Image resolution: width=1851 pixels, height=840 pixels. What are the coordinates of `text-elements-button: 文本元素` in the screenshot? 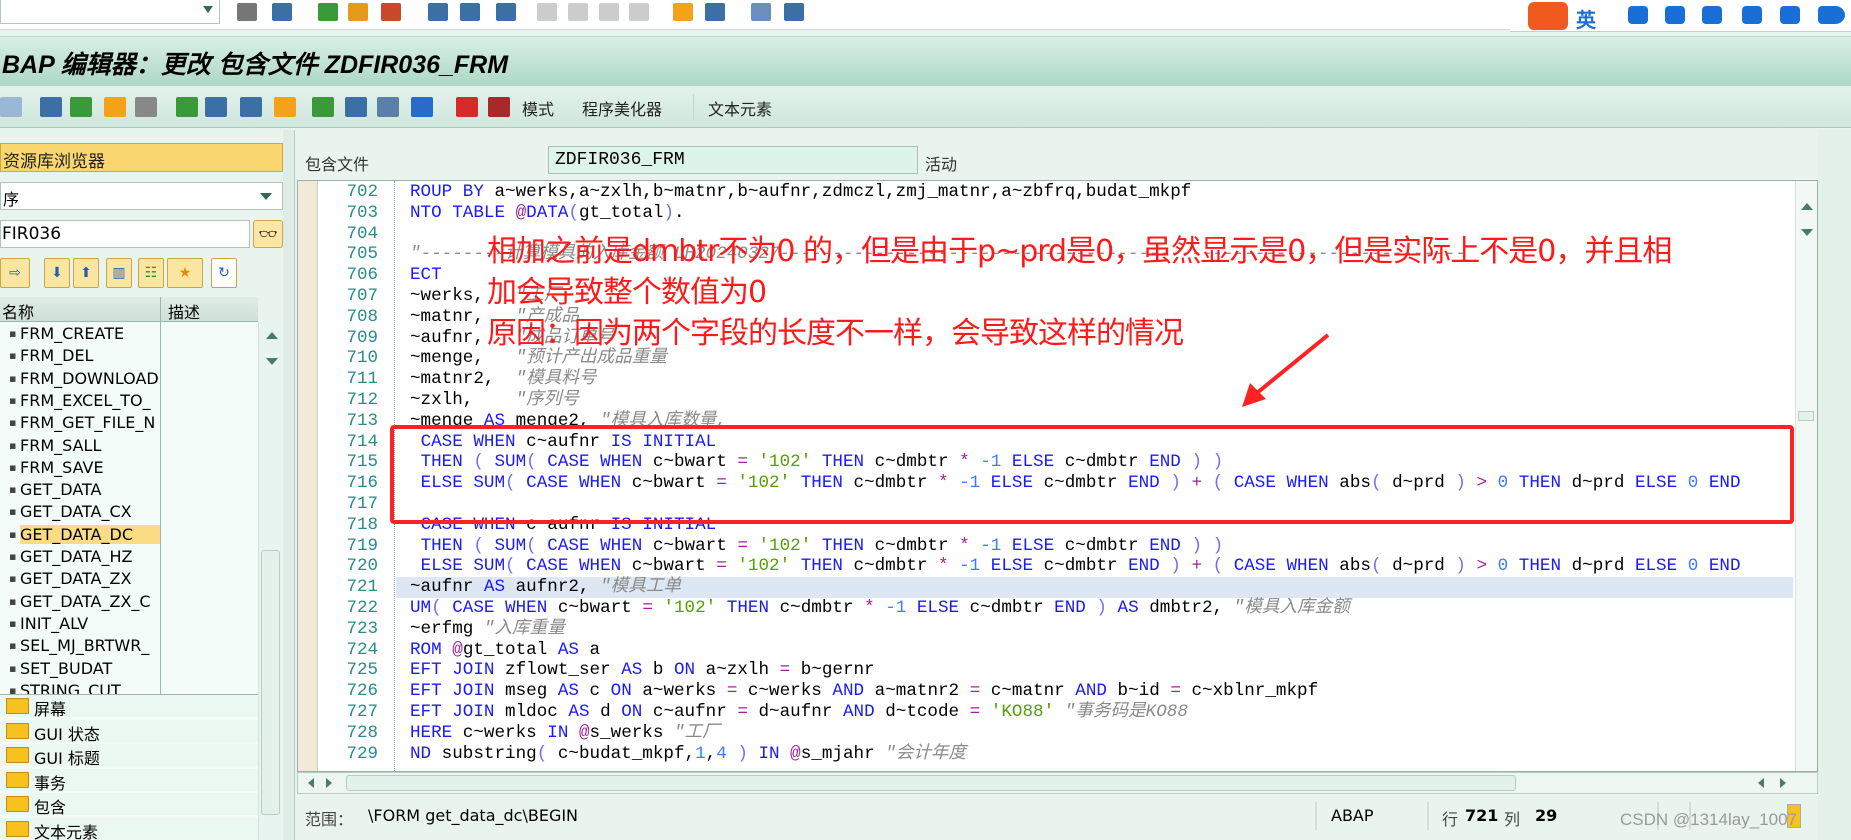 It's located at (740, 108).